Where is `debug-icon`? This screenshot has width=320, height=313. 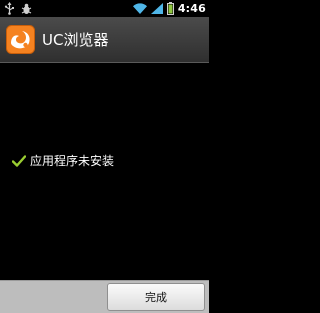
debug-icon is located at coordinates (26, 9).